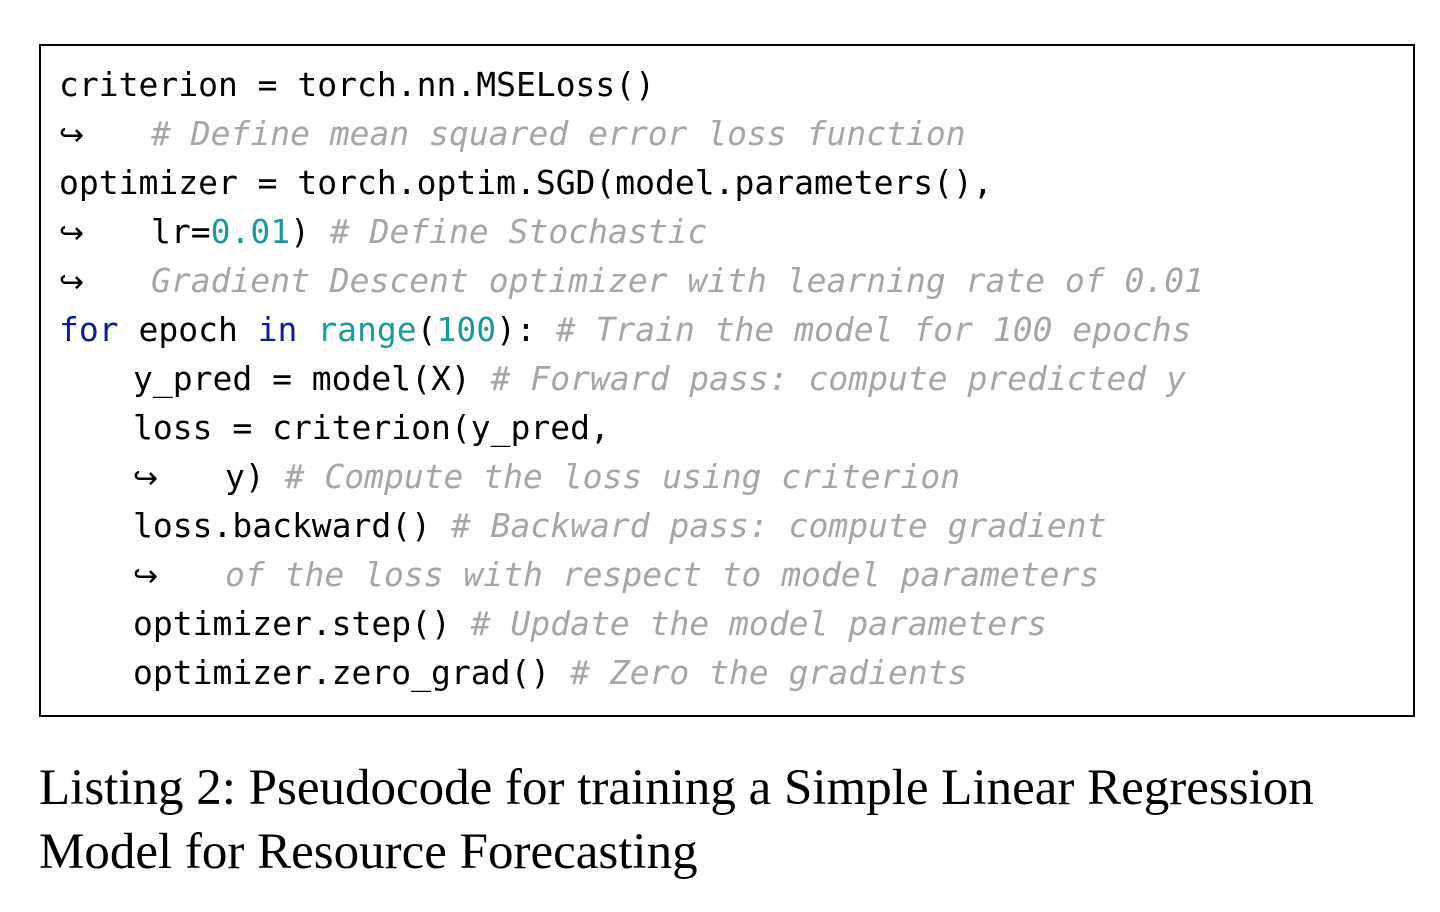 This screenshot has width=1440, height=912. What do you see at coordinates (255, 476) in the screenshot?
I see `code-text: y)` at bounding box center [255, 476].